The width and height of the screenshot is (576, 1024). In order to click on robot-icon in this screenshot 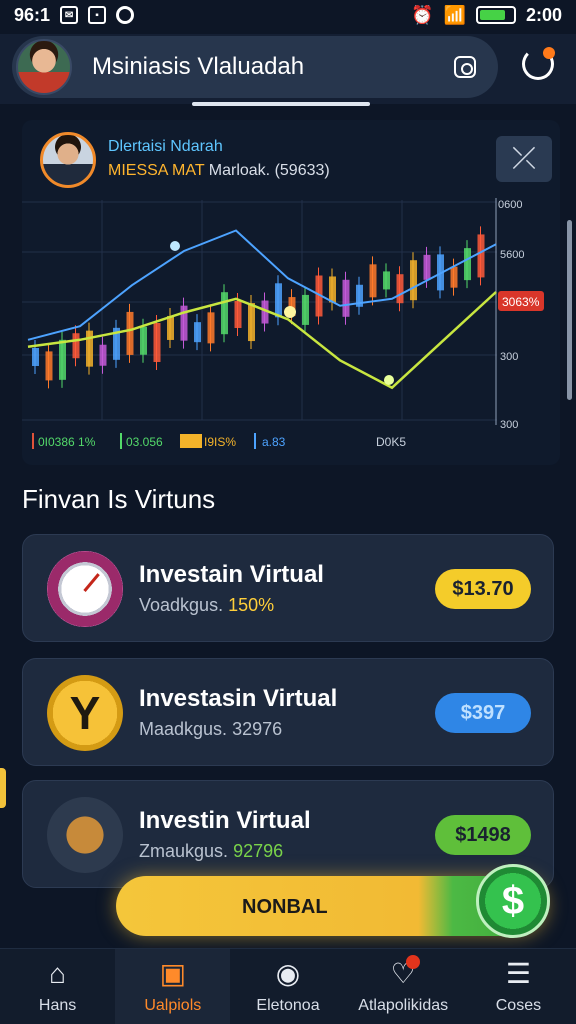, I will do `click(85, 835)`.